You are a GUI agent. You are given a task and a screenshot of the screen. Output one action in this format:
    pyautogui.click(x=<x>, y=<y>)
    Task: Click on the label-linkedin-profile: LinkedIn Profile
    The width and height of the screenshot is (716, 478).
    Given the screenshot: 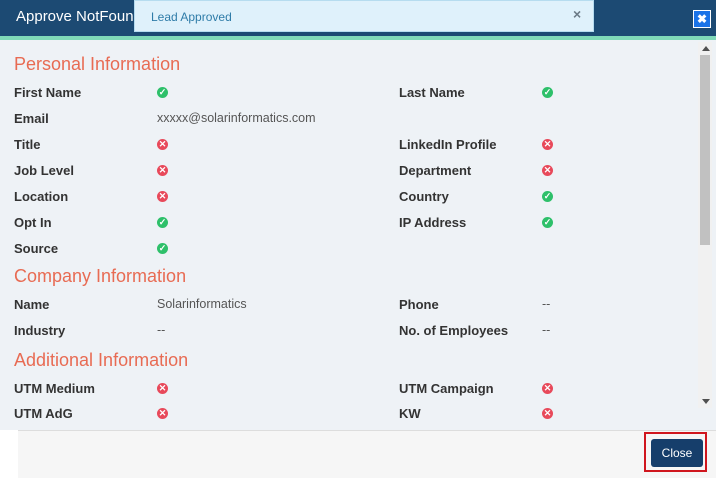 What is the action you would take?
    pyautogui.click(x=448, y=144)
    